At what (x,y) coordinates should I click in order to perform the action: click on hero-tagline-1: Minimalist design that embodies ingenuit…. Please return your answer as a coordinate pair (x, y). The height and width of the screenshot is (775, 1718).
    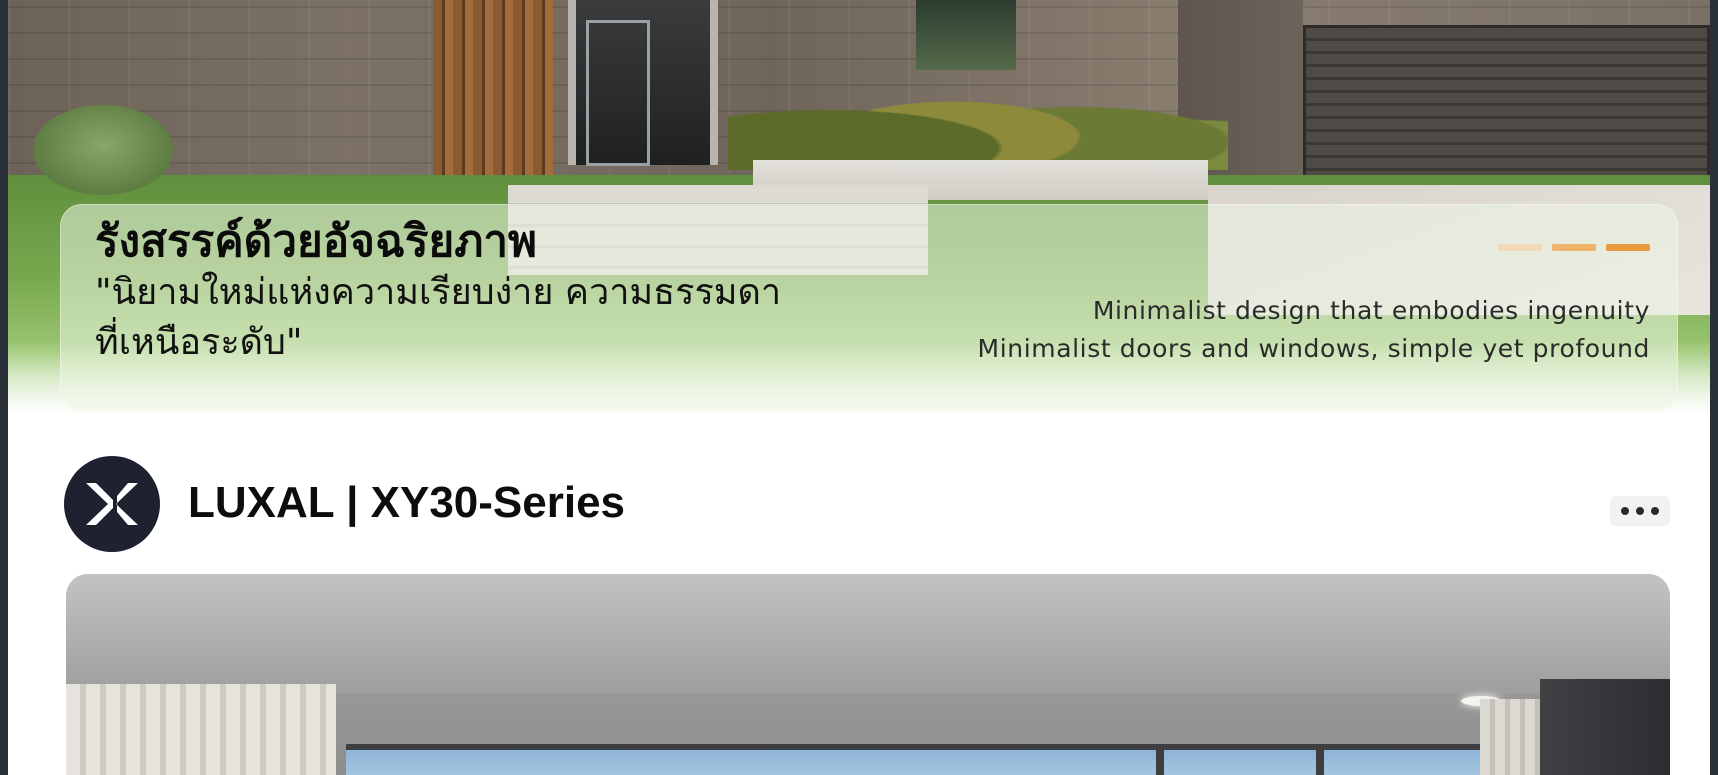
    Looking at the image, I should click on (1371, 310).